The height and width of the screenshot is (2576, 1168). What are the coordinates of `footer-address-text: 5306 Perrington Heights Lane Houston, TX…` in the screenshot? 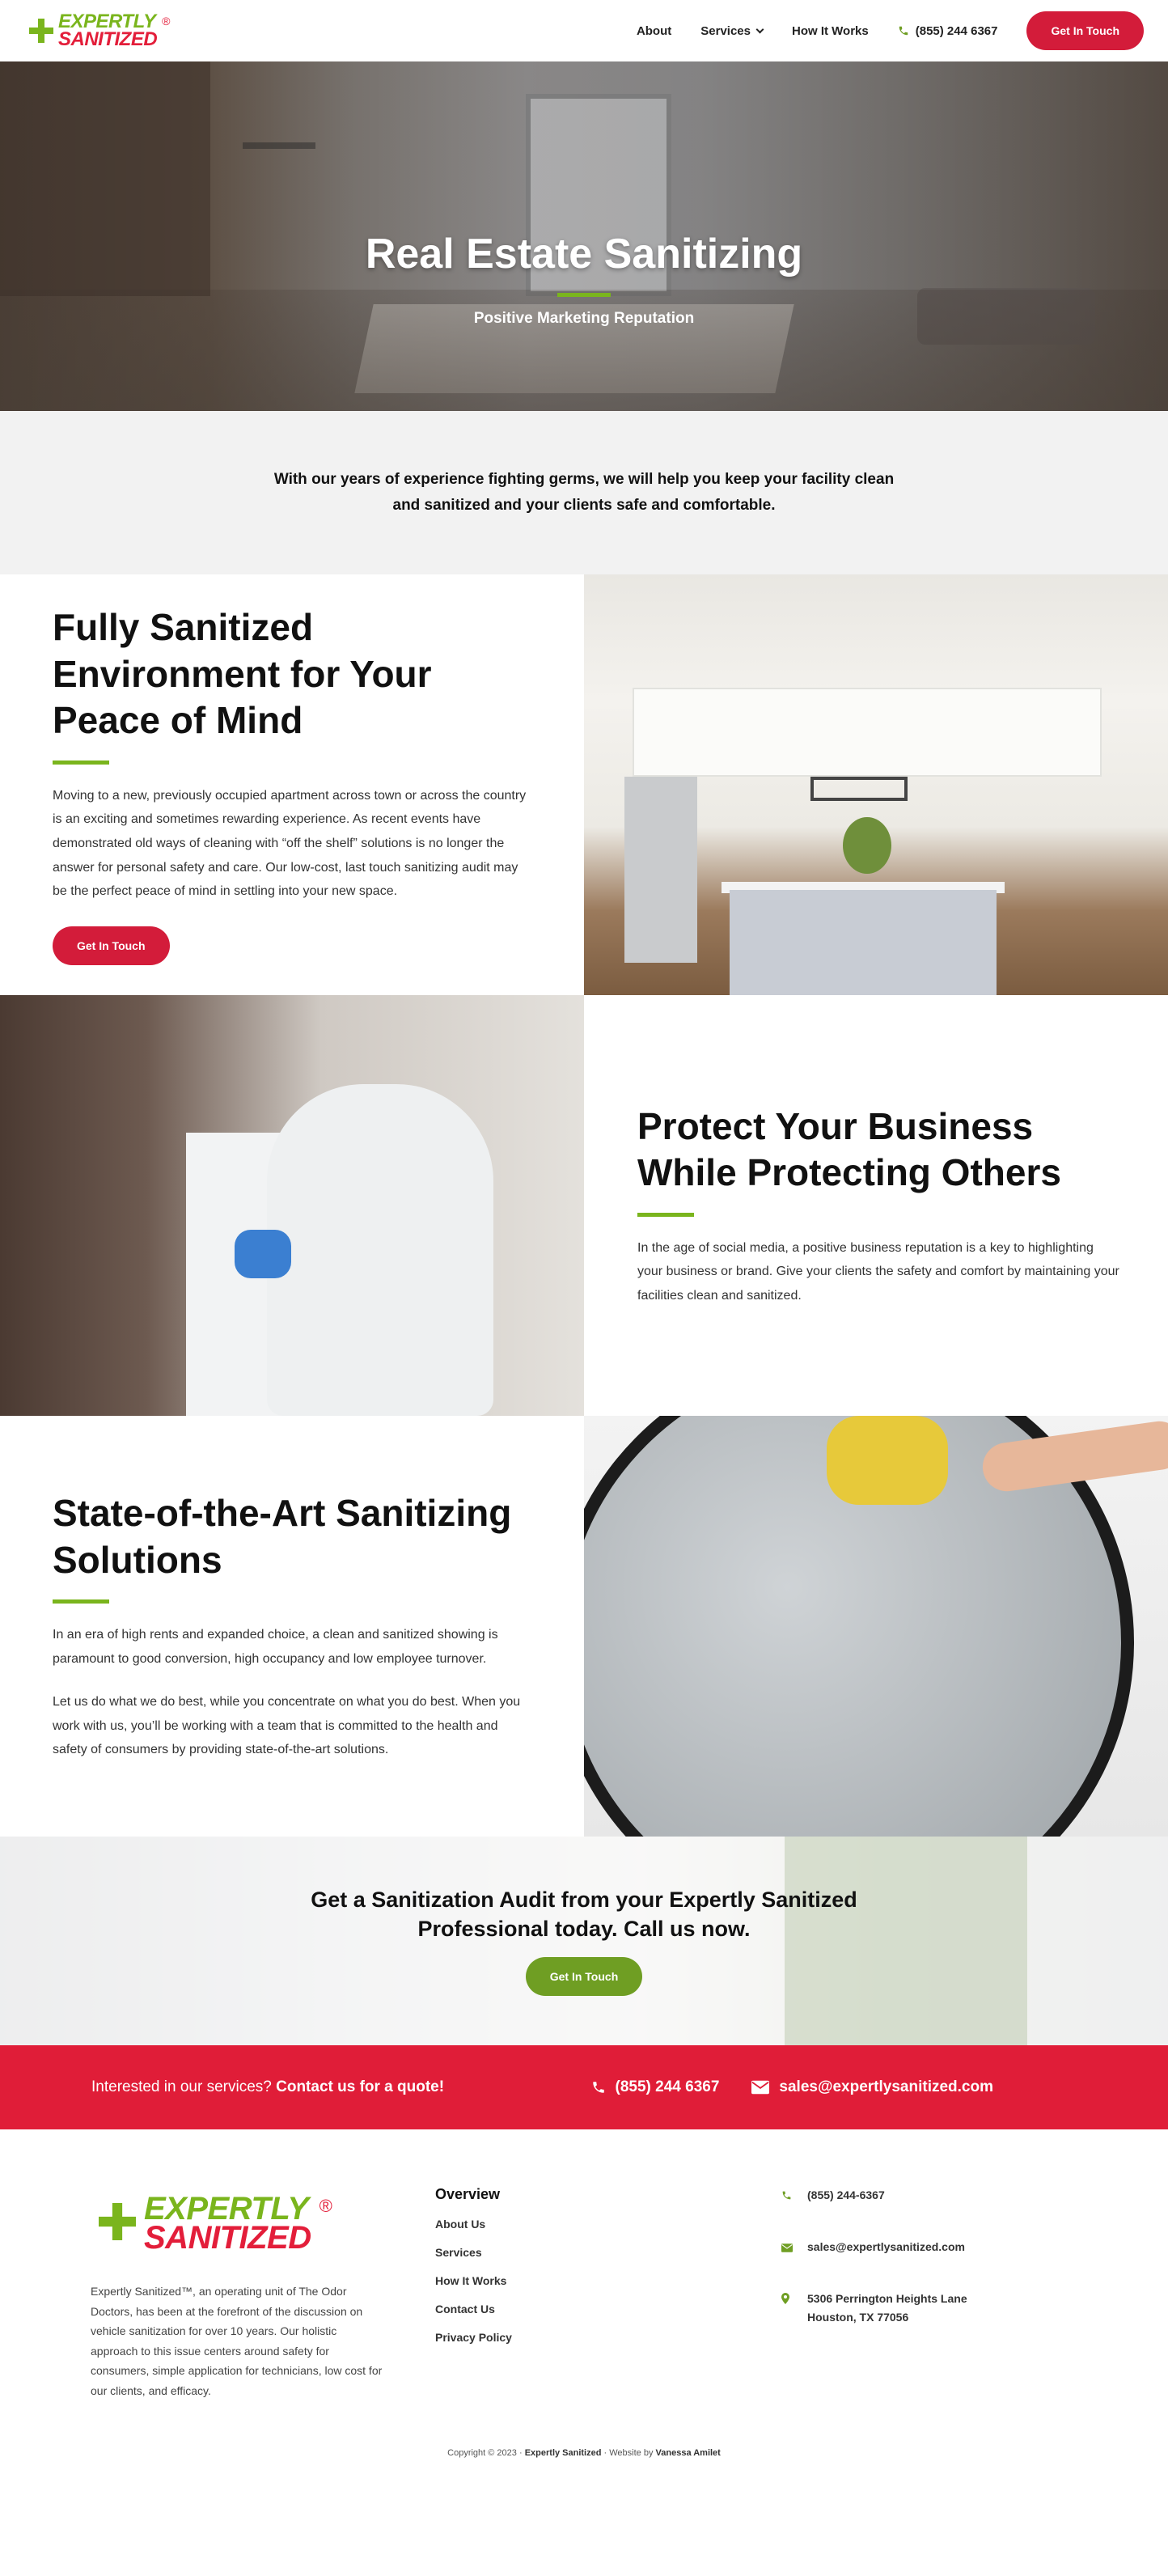 It's located at (887, 2309).